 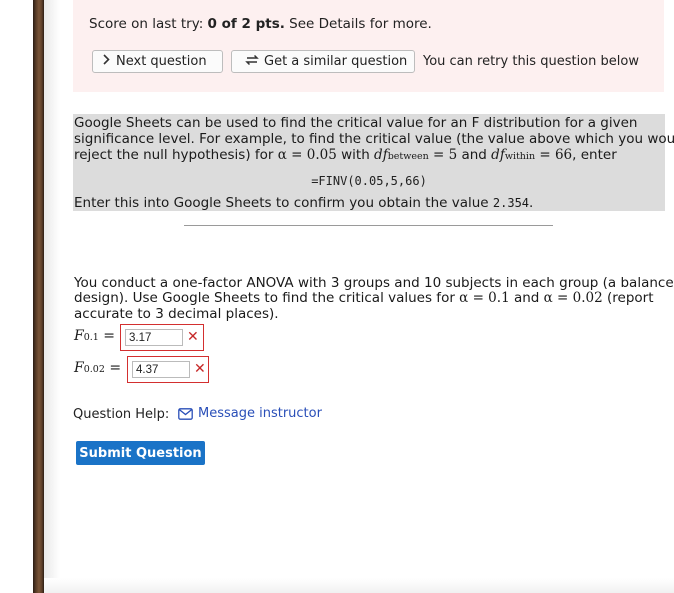 I want to click on answer-1-input: 3.17, so click(x=154, y=337).